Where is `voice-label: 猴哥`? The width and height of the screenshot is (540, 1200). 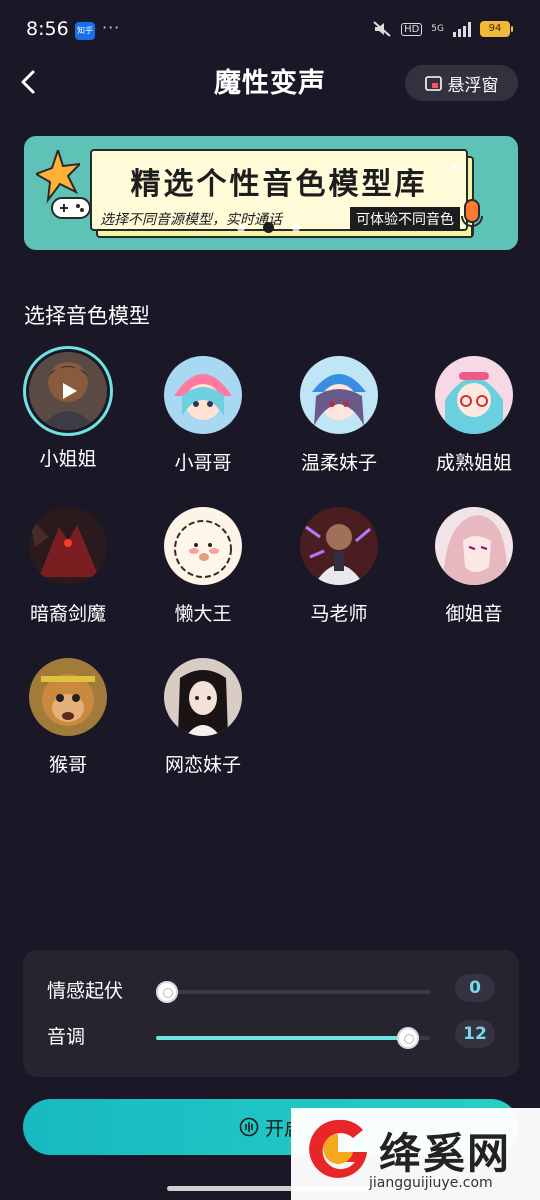
voice-label: 猴哥 is located at coordinates (67, 765).